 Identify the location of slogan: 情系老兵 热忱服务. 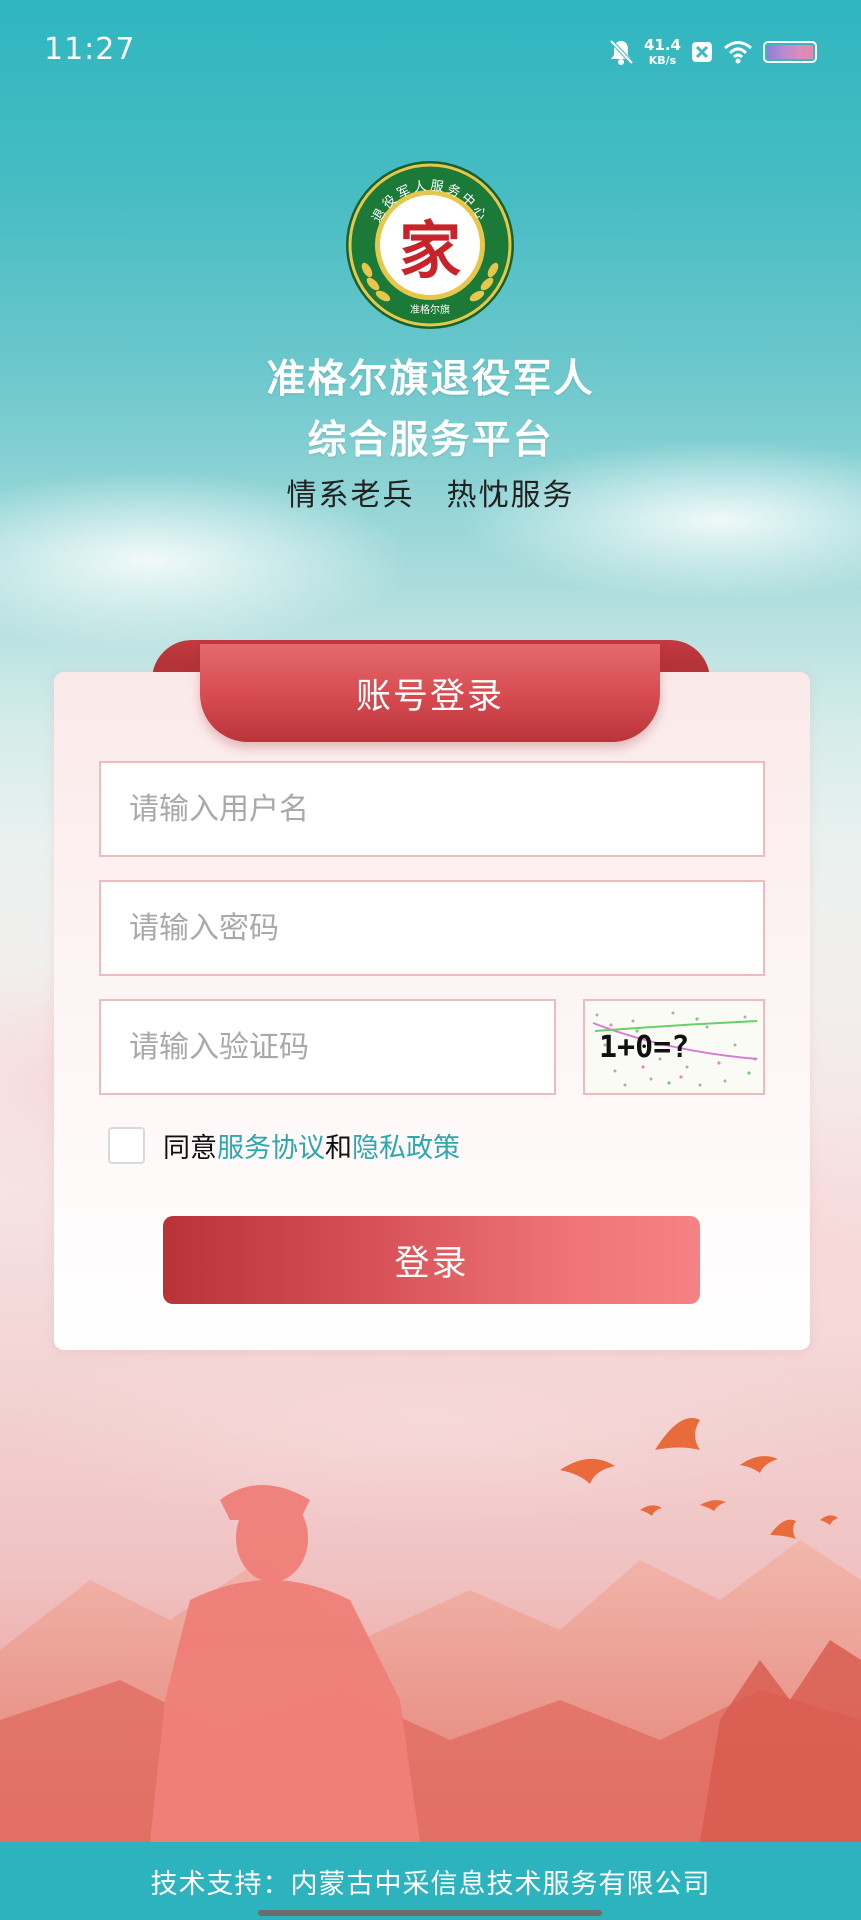
(430, 495).